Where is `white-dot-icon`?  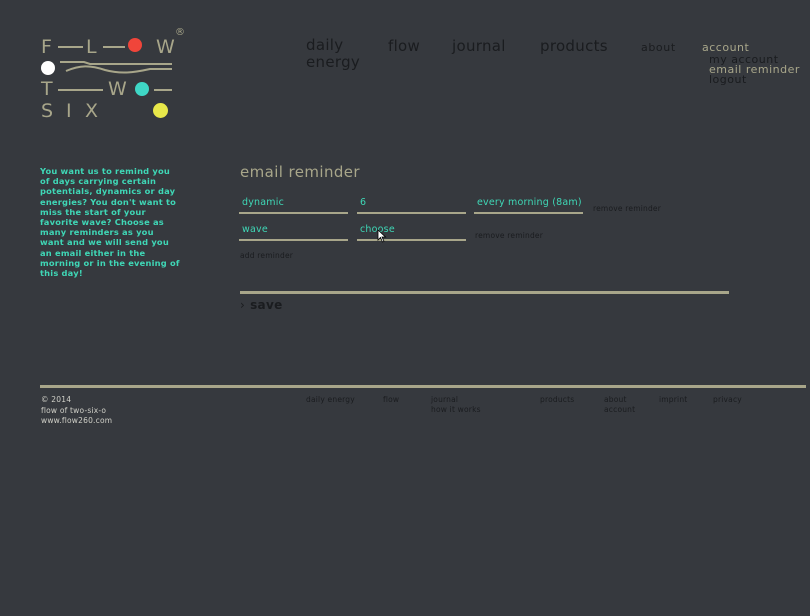
white-dot-icon is located at coordinates (48, 68).